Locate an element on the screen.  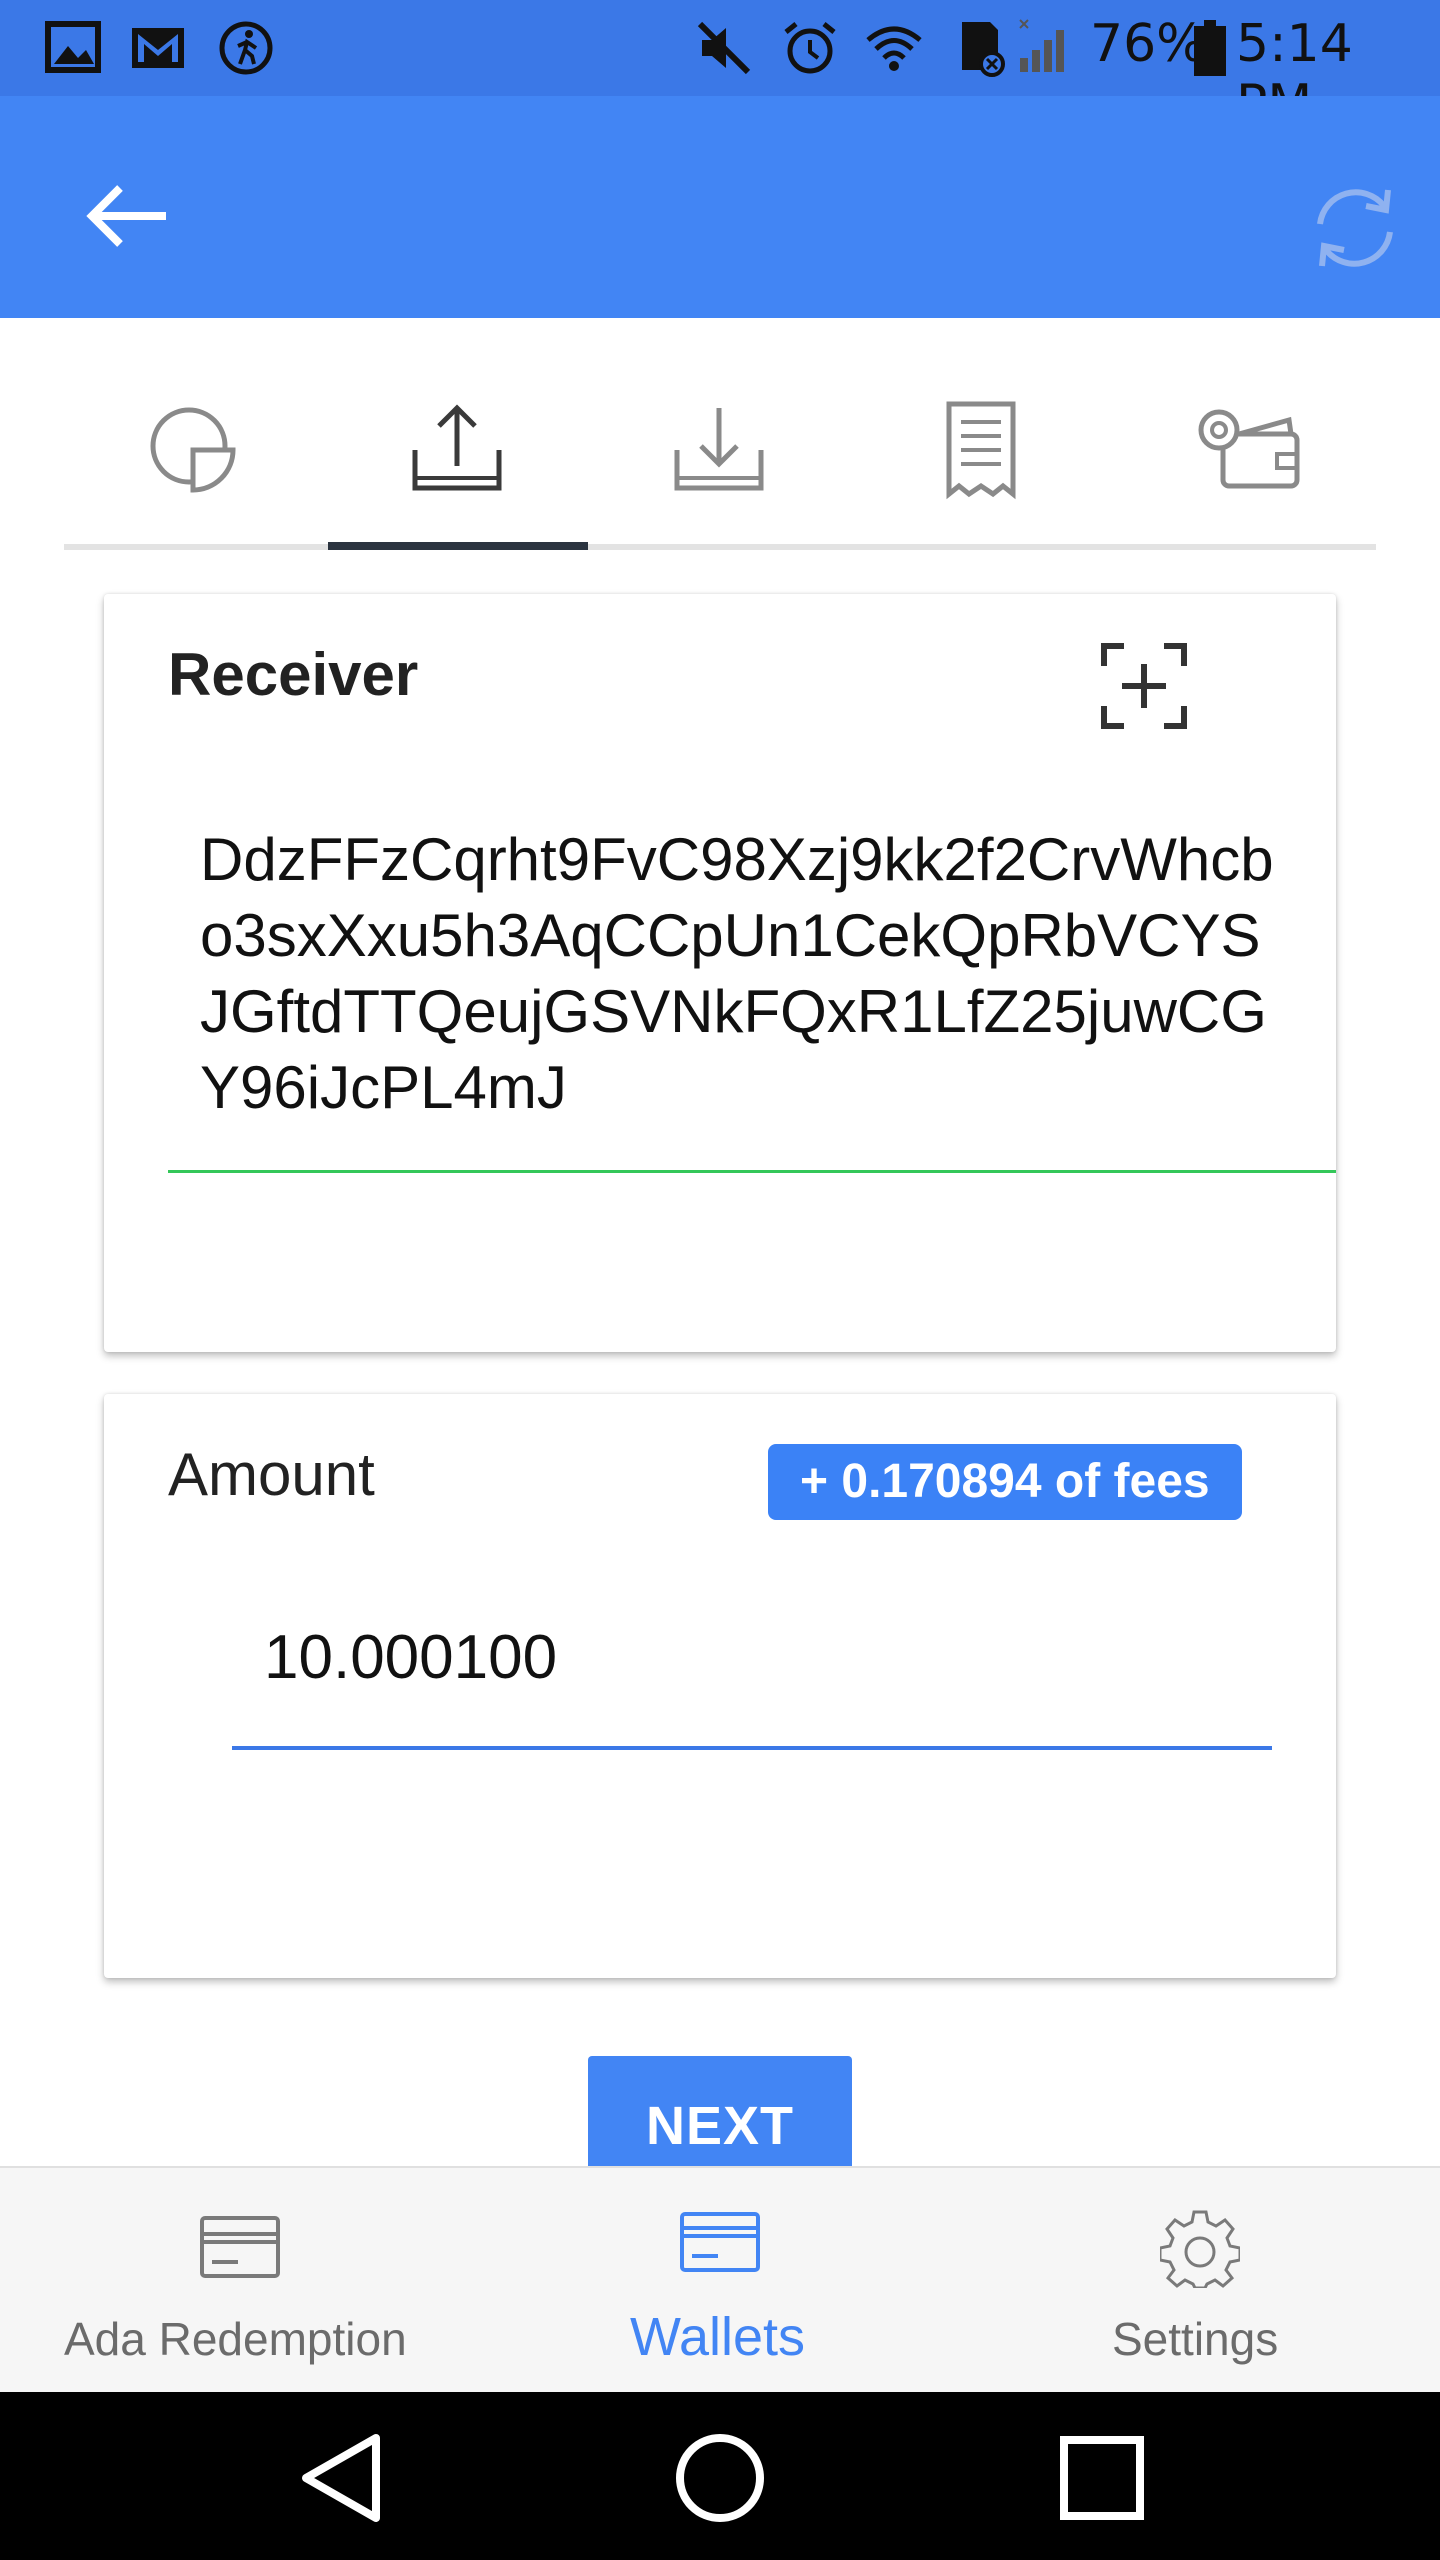
sd-card-icon is located at coordinates (983, 49).